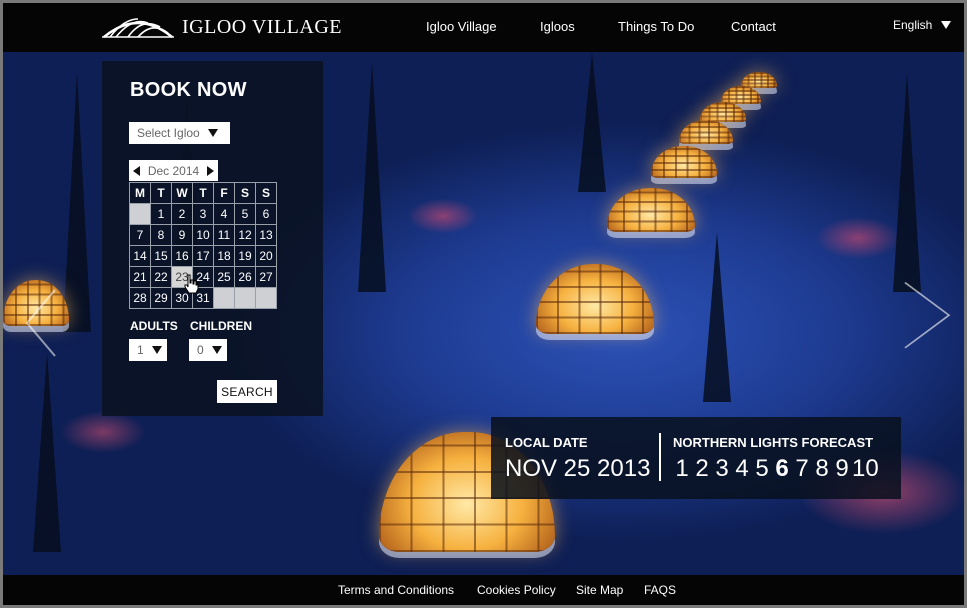 This screenshot has height=608, width=967. What do you see at coordinates (266, 256) in the screenshot?
I see `calendar-day: 20` at bounding box center [266, 256].